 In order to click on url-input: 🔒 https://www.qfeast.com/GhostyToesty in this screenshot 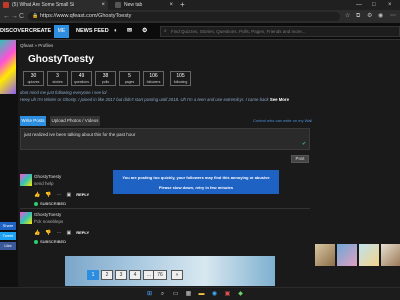, I will do `click(184, 16)`.